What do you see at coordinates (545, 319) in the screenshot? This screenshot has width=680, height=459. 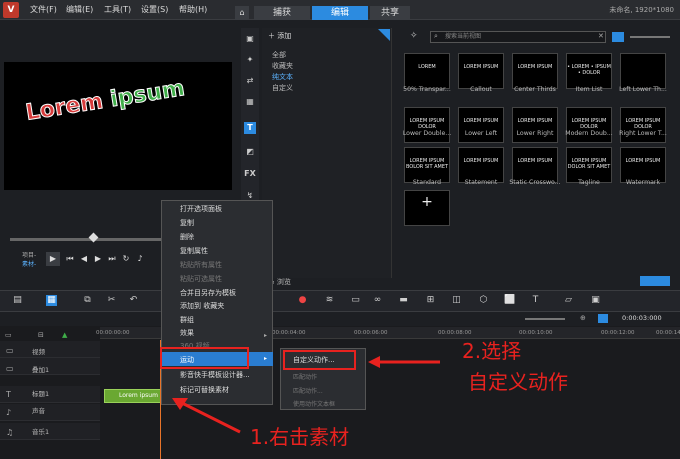 I see `zoom-slider` at bounding box center [545, 319].